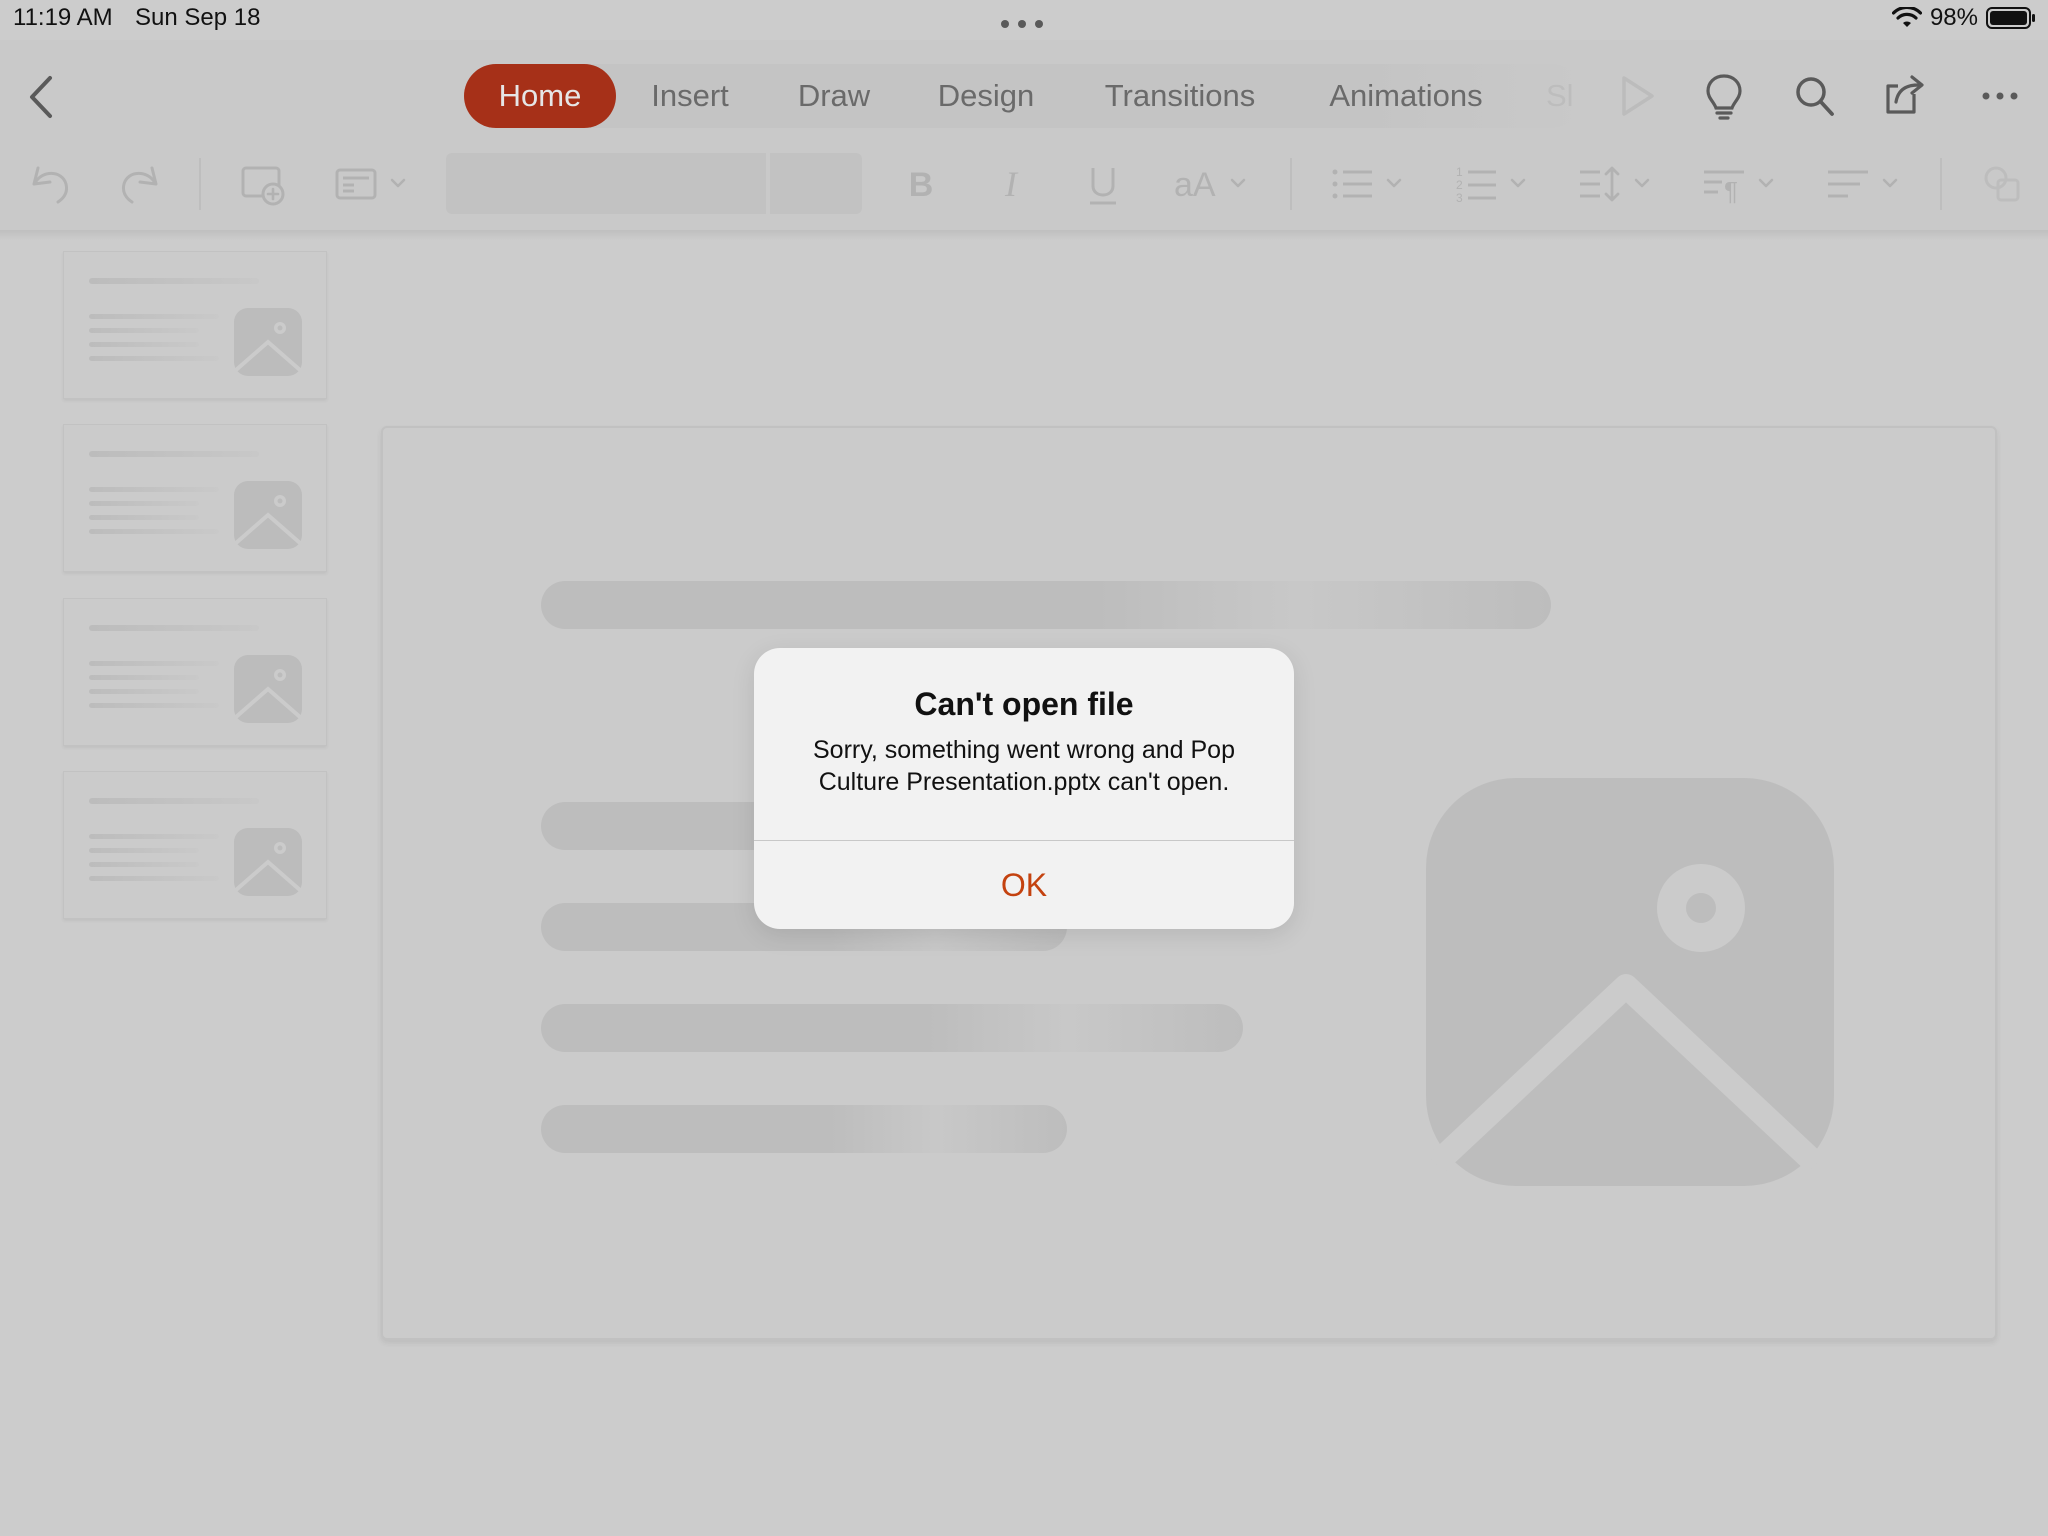 Image resolution: width=2048 pixels, height=1536 pixels. What do you see at coordinates (816, 183) in the screenshot?
I see `font-size-field` at bounding box center [816, 183].